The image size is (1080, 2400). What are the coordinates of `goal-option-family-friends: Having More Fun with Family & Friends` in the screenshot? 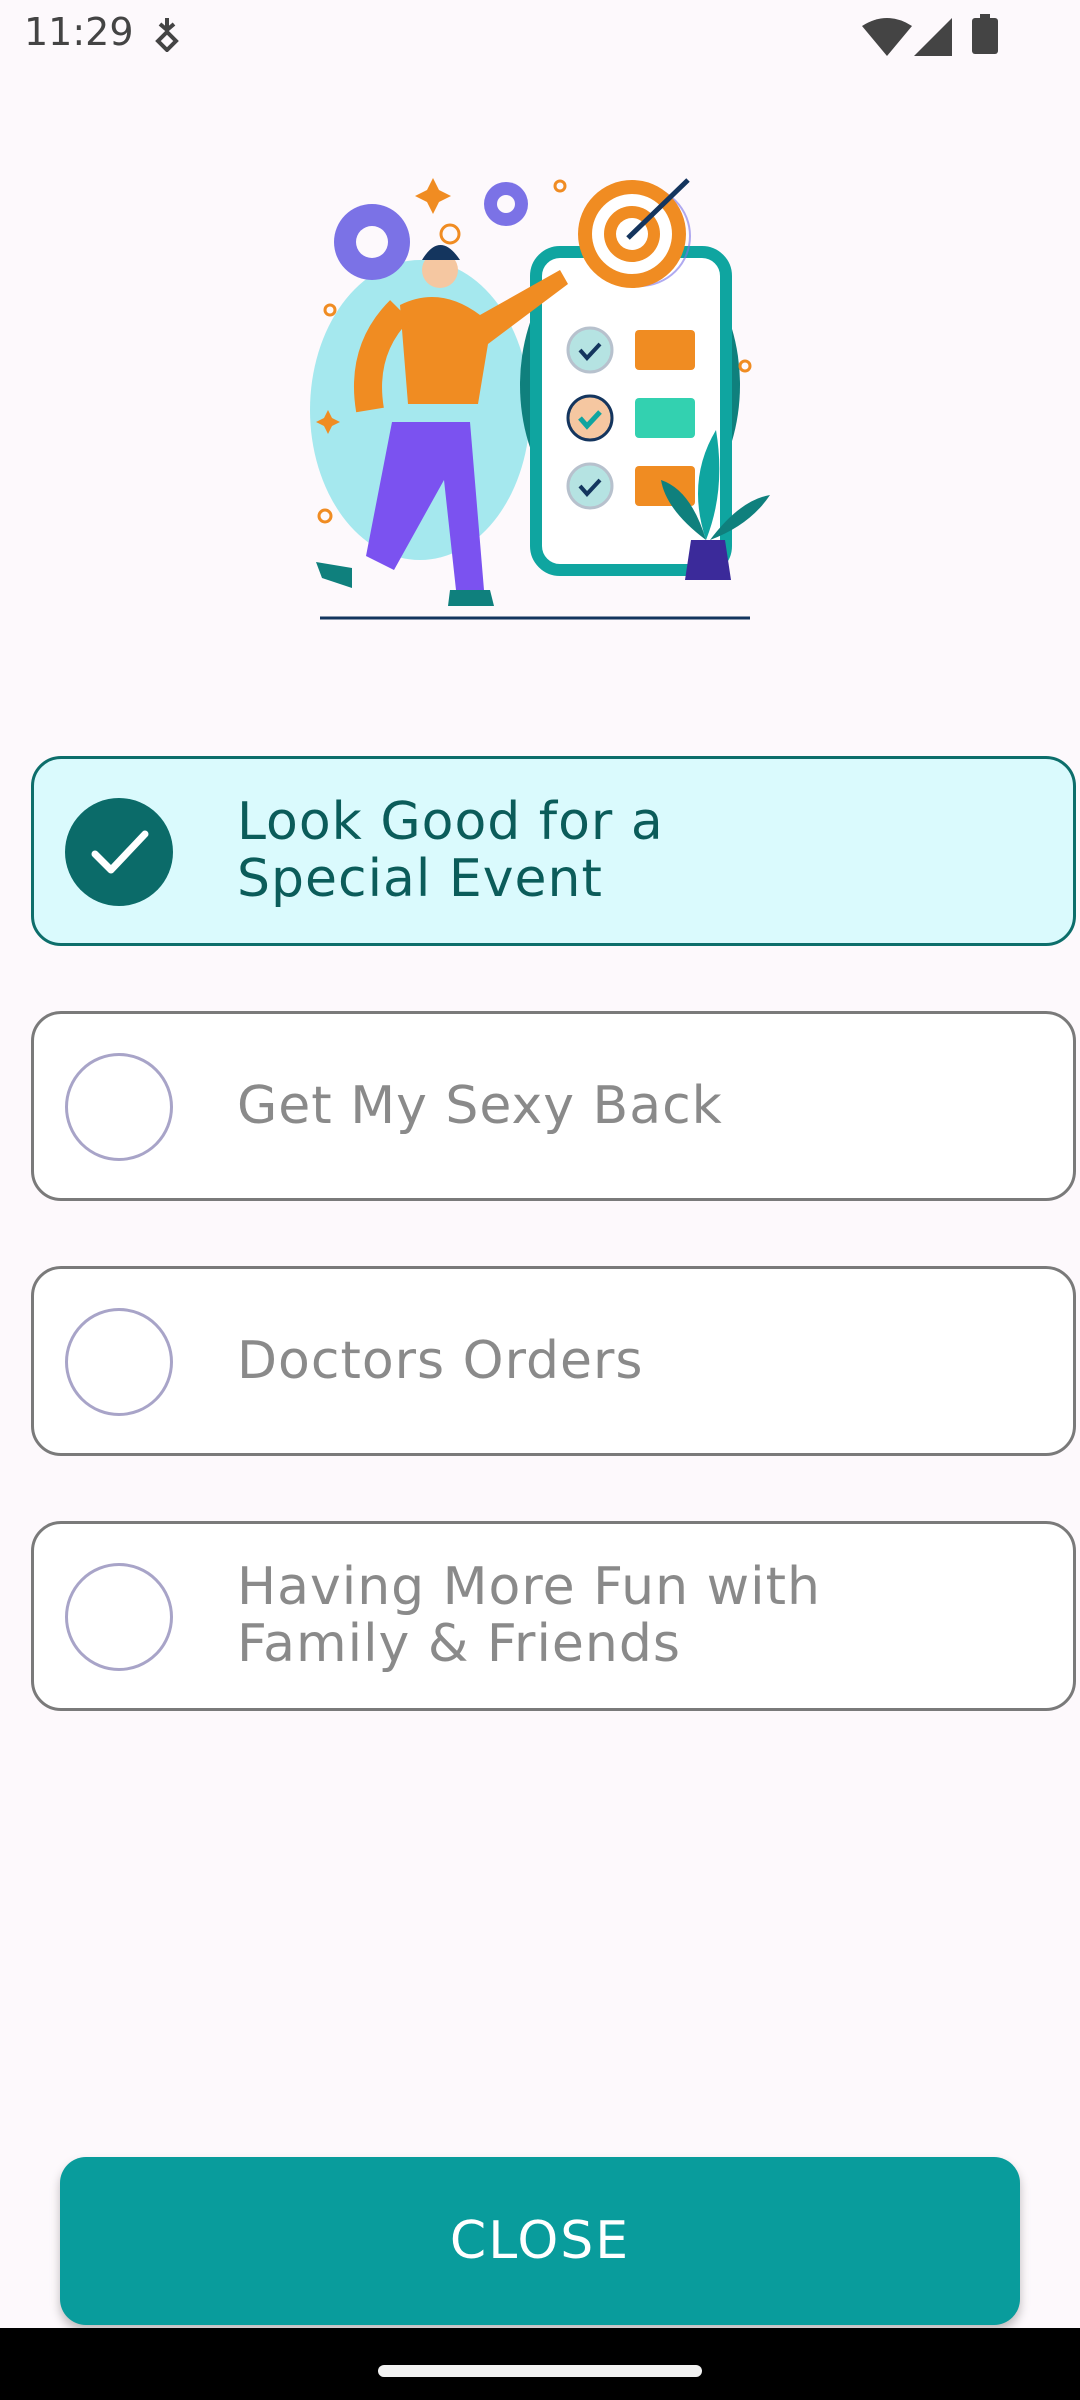 It's located at (553, 1616).